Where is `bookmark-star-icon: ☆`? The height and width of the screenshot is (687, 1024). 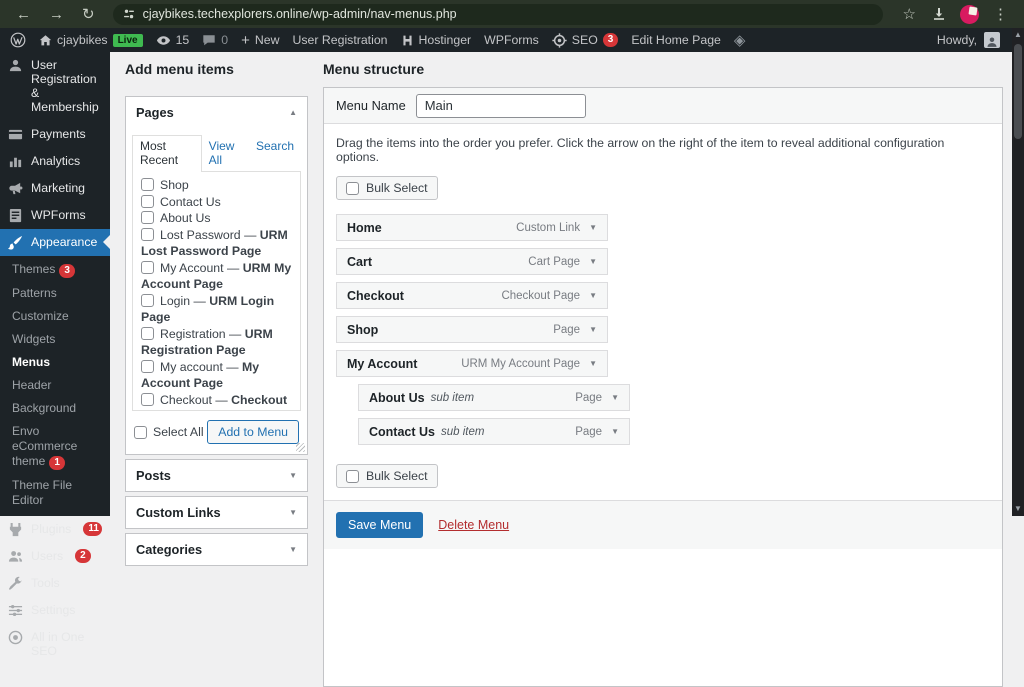 bookmark-star-icon: ☆ is located at coordinates (909, 14).